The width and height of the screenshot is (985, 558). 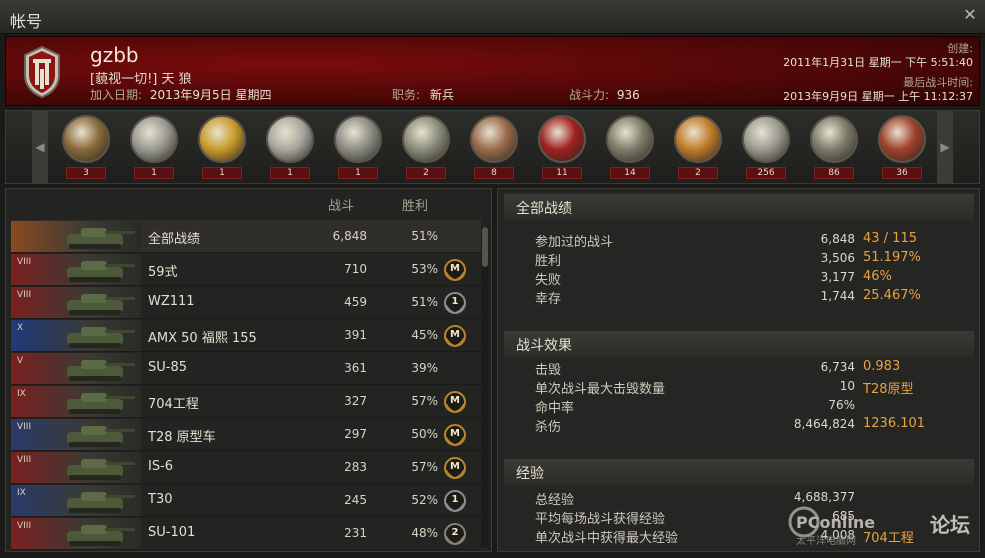 I want to click on stat-label: 胜利, so click(x=548, y=261).